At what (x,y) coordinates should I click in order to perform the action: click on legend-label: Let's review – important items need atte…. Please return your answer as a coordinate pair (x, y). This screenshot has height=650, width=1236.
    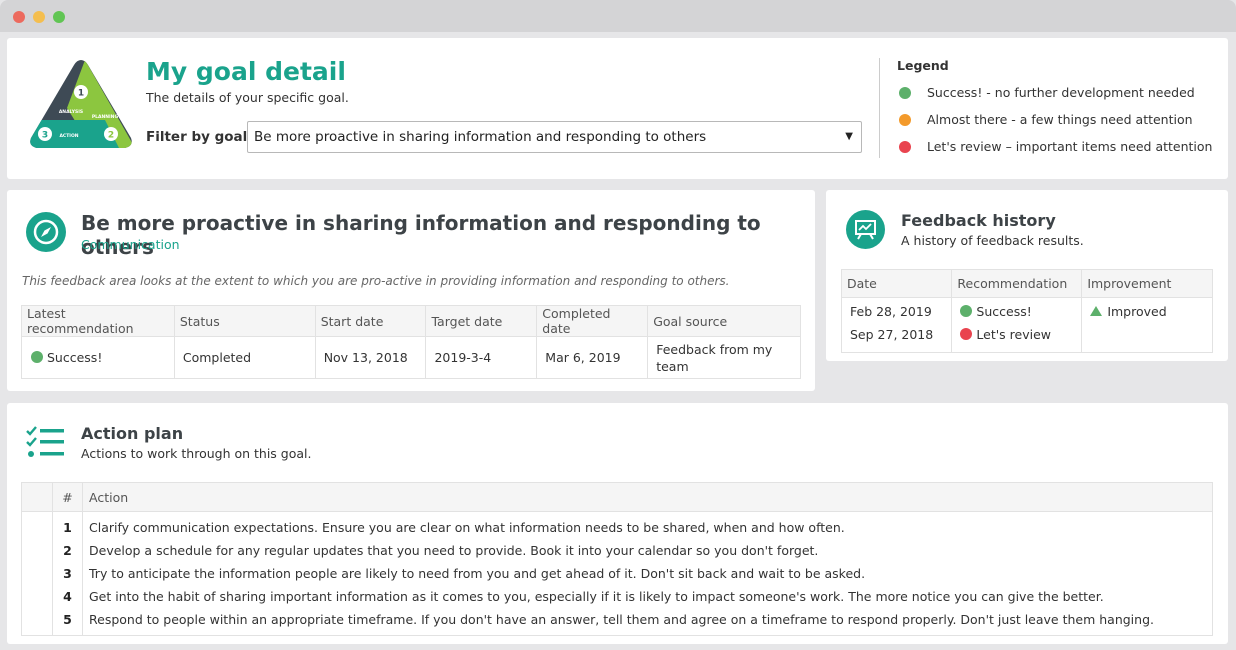
    Looking at the image, I should click on (1070, 146).